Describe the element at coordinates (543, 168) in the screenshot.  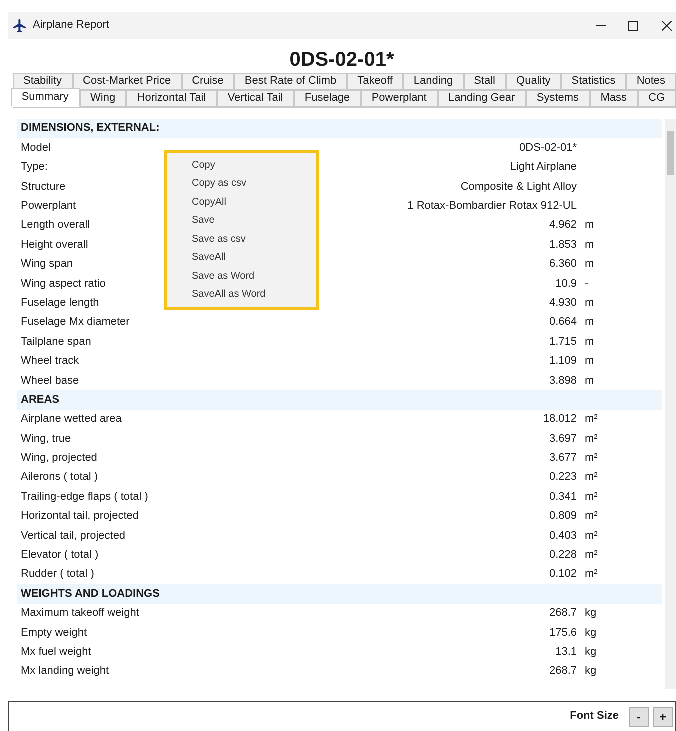
I see `row-value: Light Airplane` at that location.